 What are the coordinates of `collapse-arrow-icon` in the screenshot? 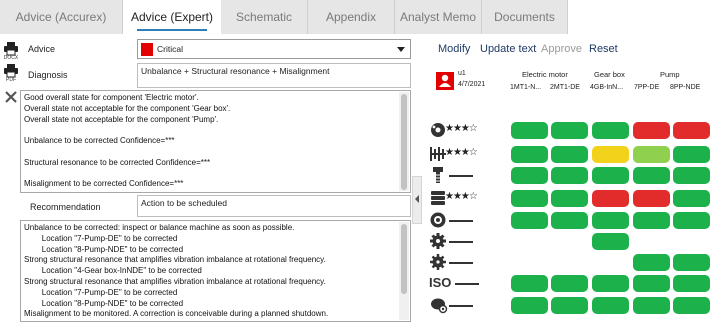 It's located at (417, 200).